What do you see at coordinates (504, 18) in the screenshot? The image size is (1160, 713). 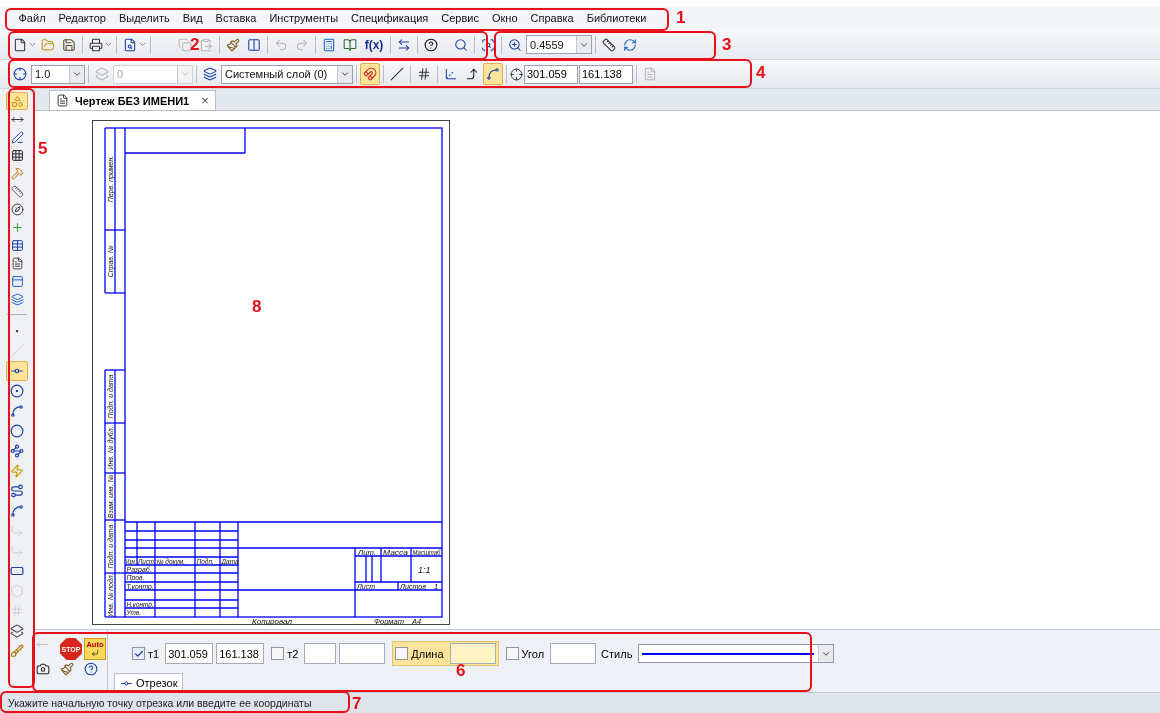 I see `menu-item: Окно` at bounding box center [504, 18].